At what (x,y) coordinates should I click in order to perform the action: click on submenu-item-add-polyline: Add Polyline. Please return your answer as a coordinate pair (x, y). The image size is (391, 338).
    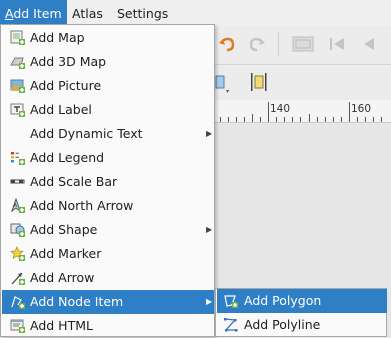
    Looking at the image, I should click on (302, 325).